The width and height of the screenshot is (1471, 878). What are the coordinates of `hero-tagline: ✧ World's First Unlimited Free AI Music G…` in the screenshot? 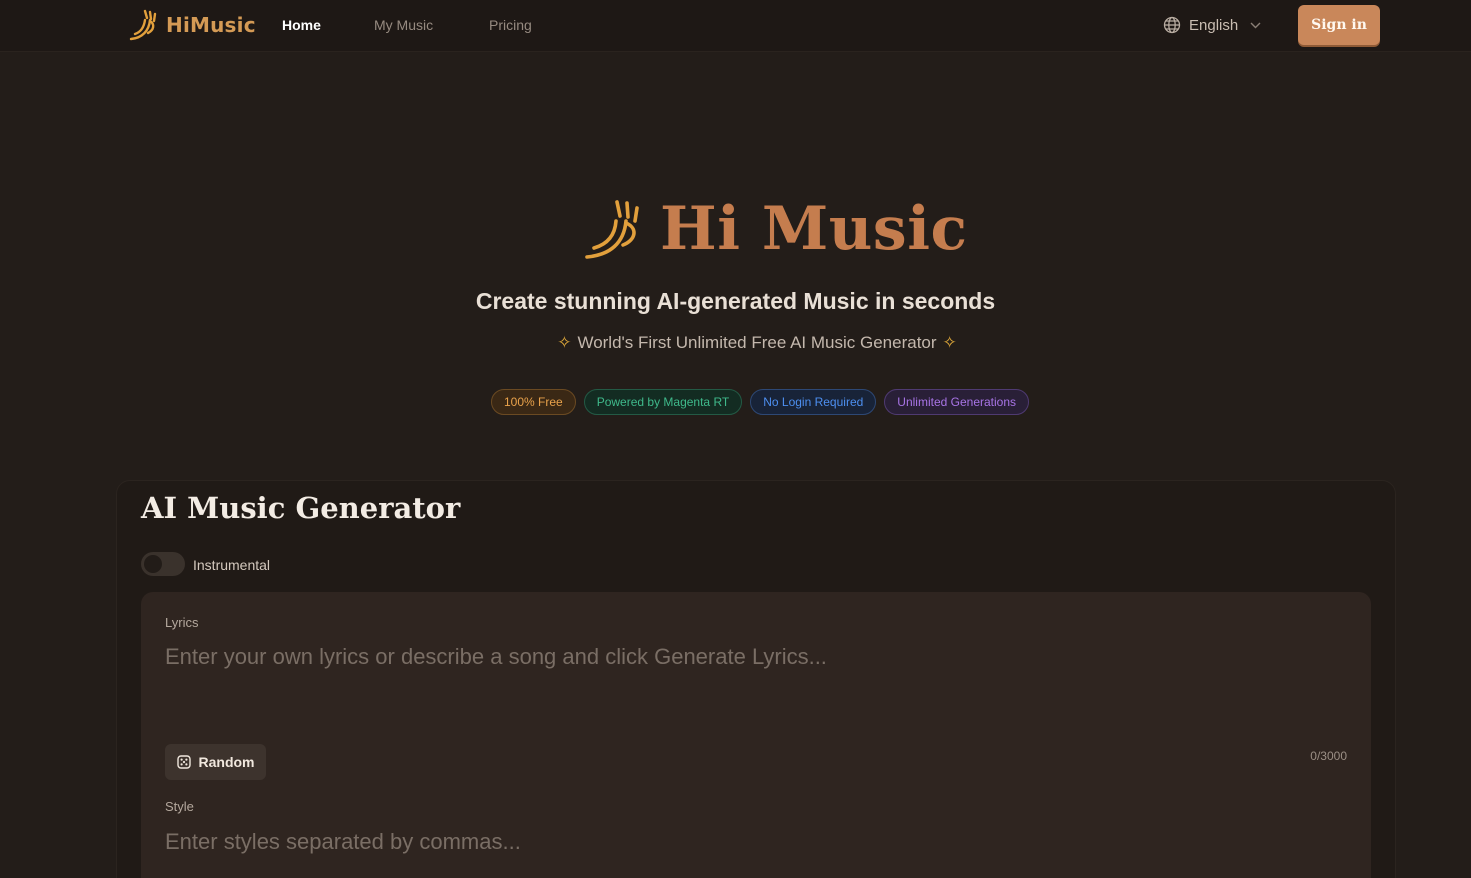 It's located at (735, 343).